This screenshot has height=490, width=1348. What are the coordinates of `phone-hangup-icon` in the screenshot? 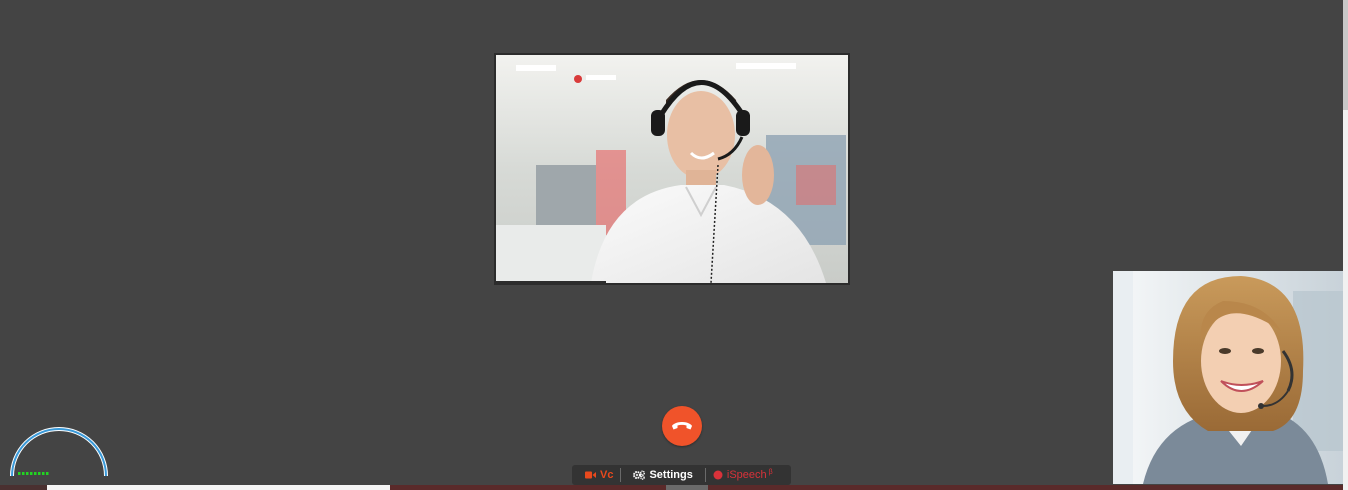 It's located at (682, 426).